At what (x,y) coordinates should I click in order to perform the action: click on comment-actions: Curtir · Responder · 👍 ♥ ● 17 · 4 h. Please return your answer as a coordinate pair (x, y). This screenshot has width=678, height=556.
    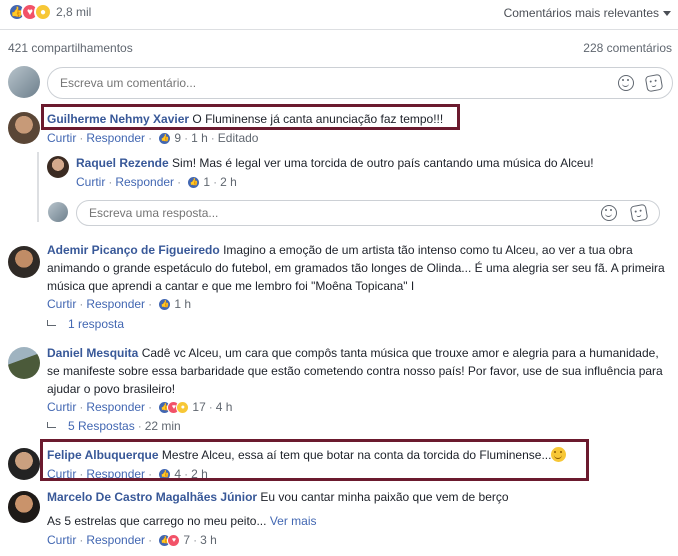
    Looking at the image, I should click on (140, 407).